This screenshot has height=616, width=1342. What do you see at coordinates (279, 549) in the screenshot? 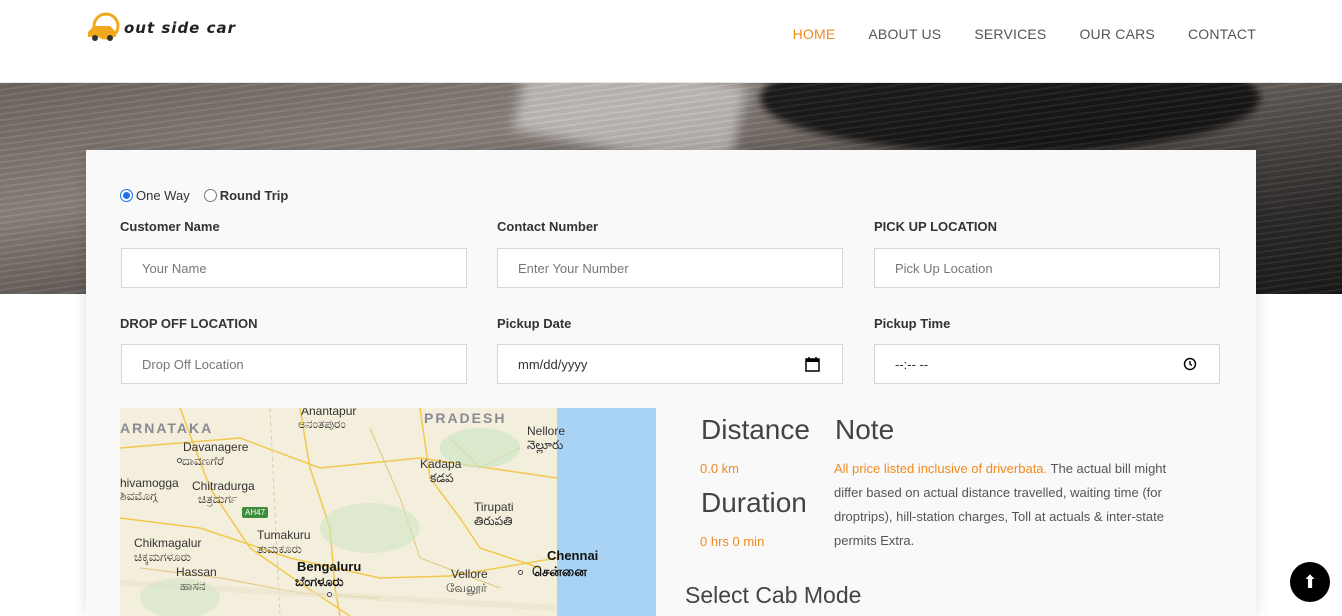
I see `map-label-tumakuru-local: ತುಮಕೂರು` at bounding box center [279, 549].